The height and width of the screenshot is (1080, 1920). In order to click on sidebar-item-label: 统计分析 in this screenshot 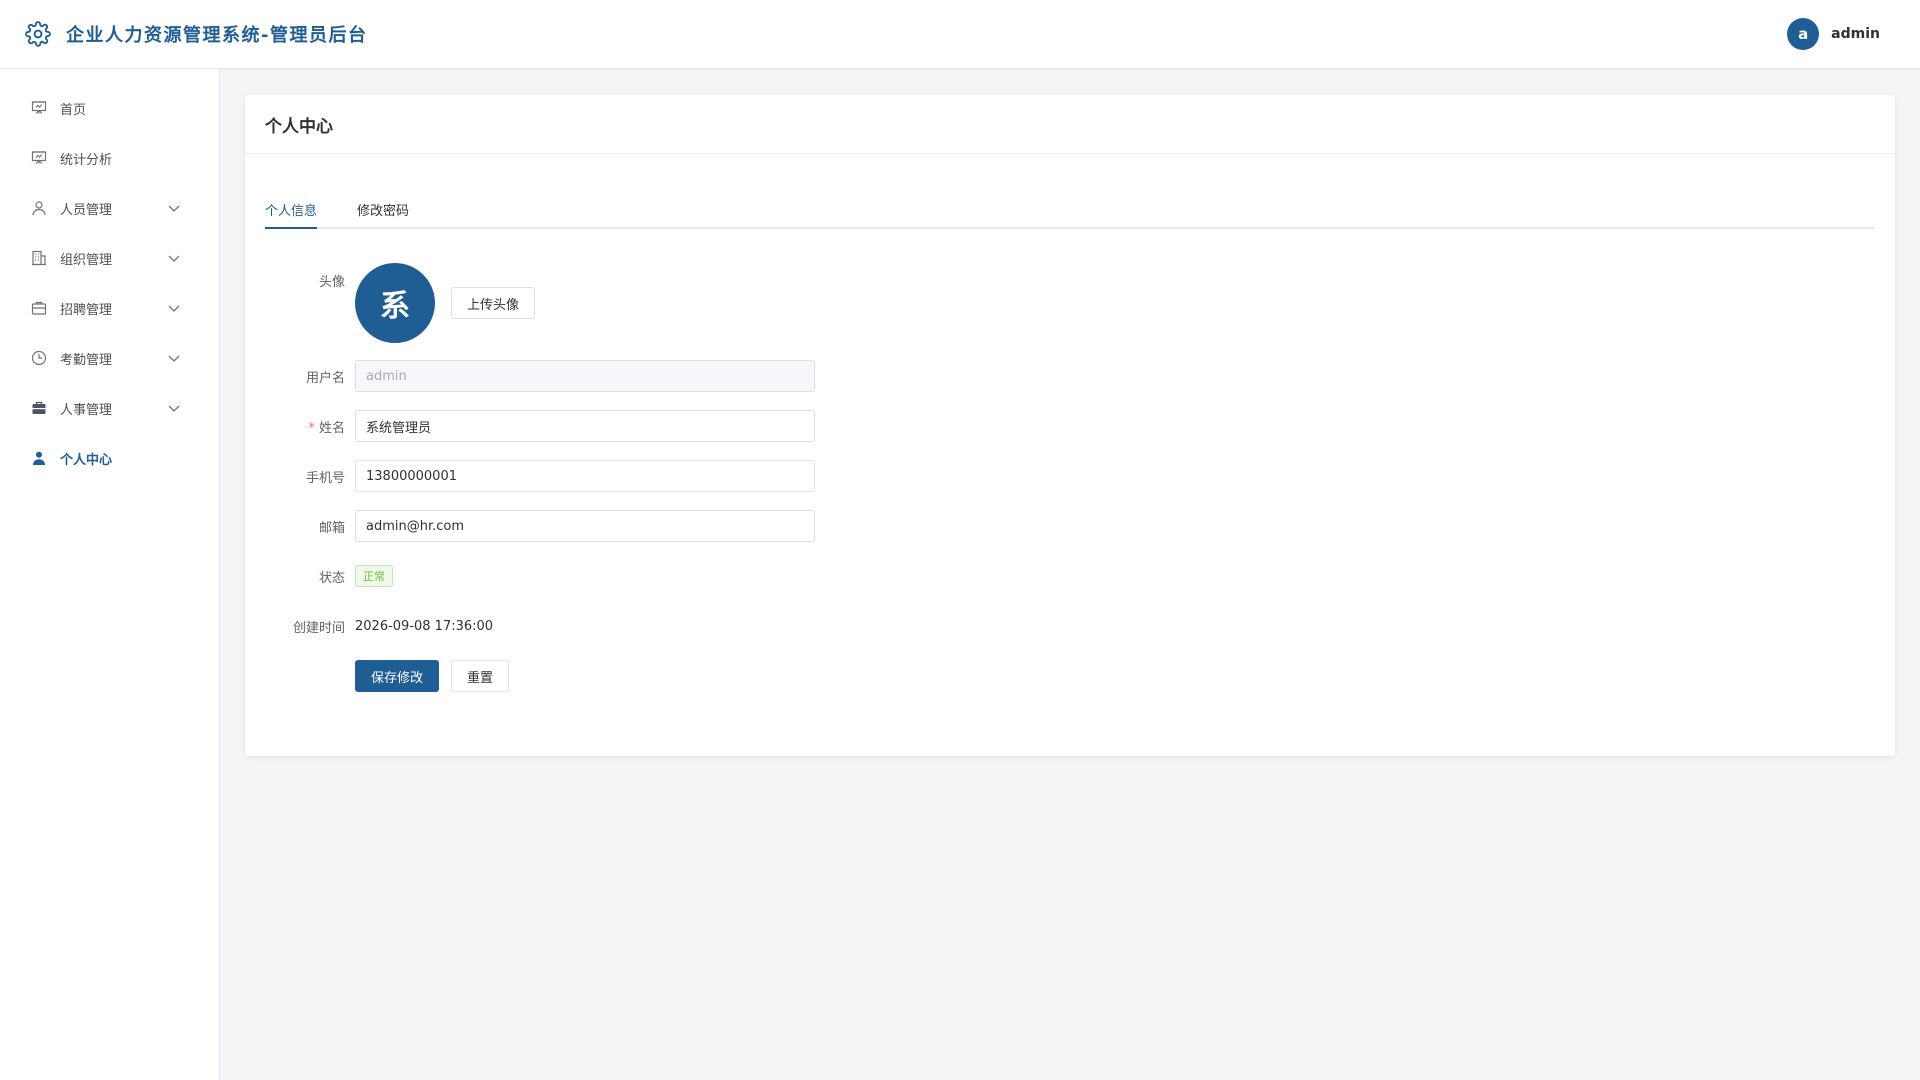, I will do `click(86, 160)`.